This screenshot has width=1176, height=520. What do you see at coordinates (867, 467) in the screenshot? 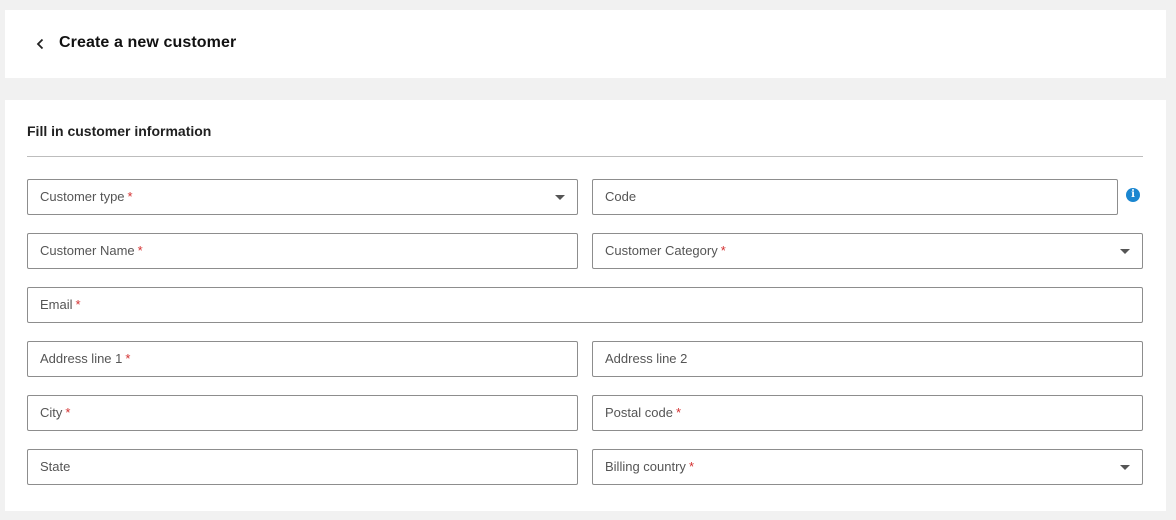
I see `billing-country-select: Billing country *` at bounding box center [867, 467].